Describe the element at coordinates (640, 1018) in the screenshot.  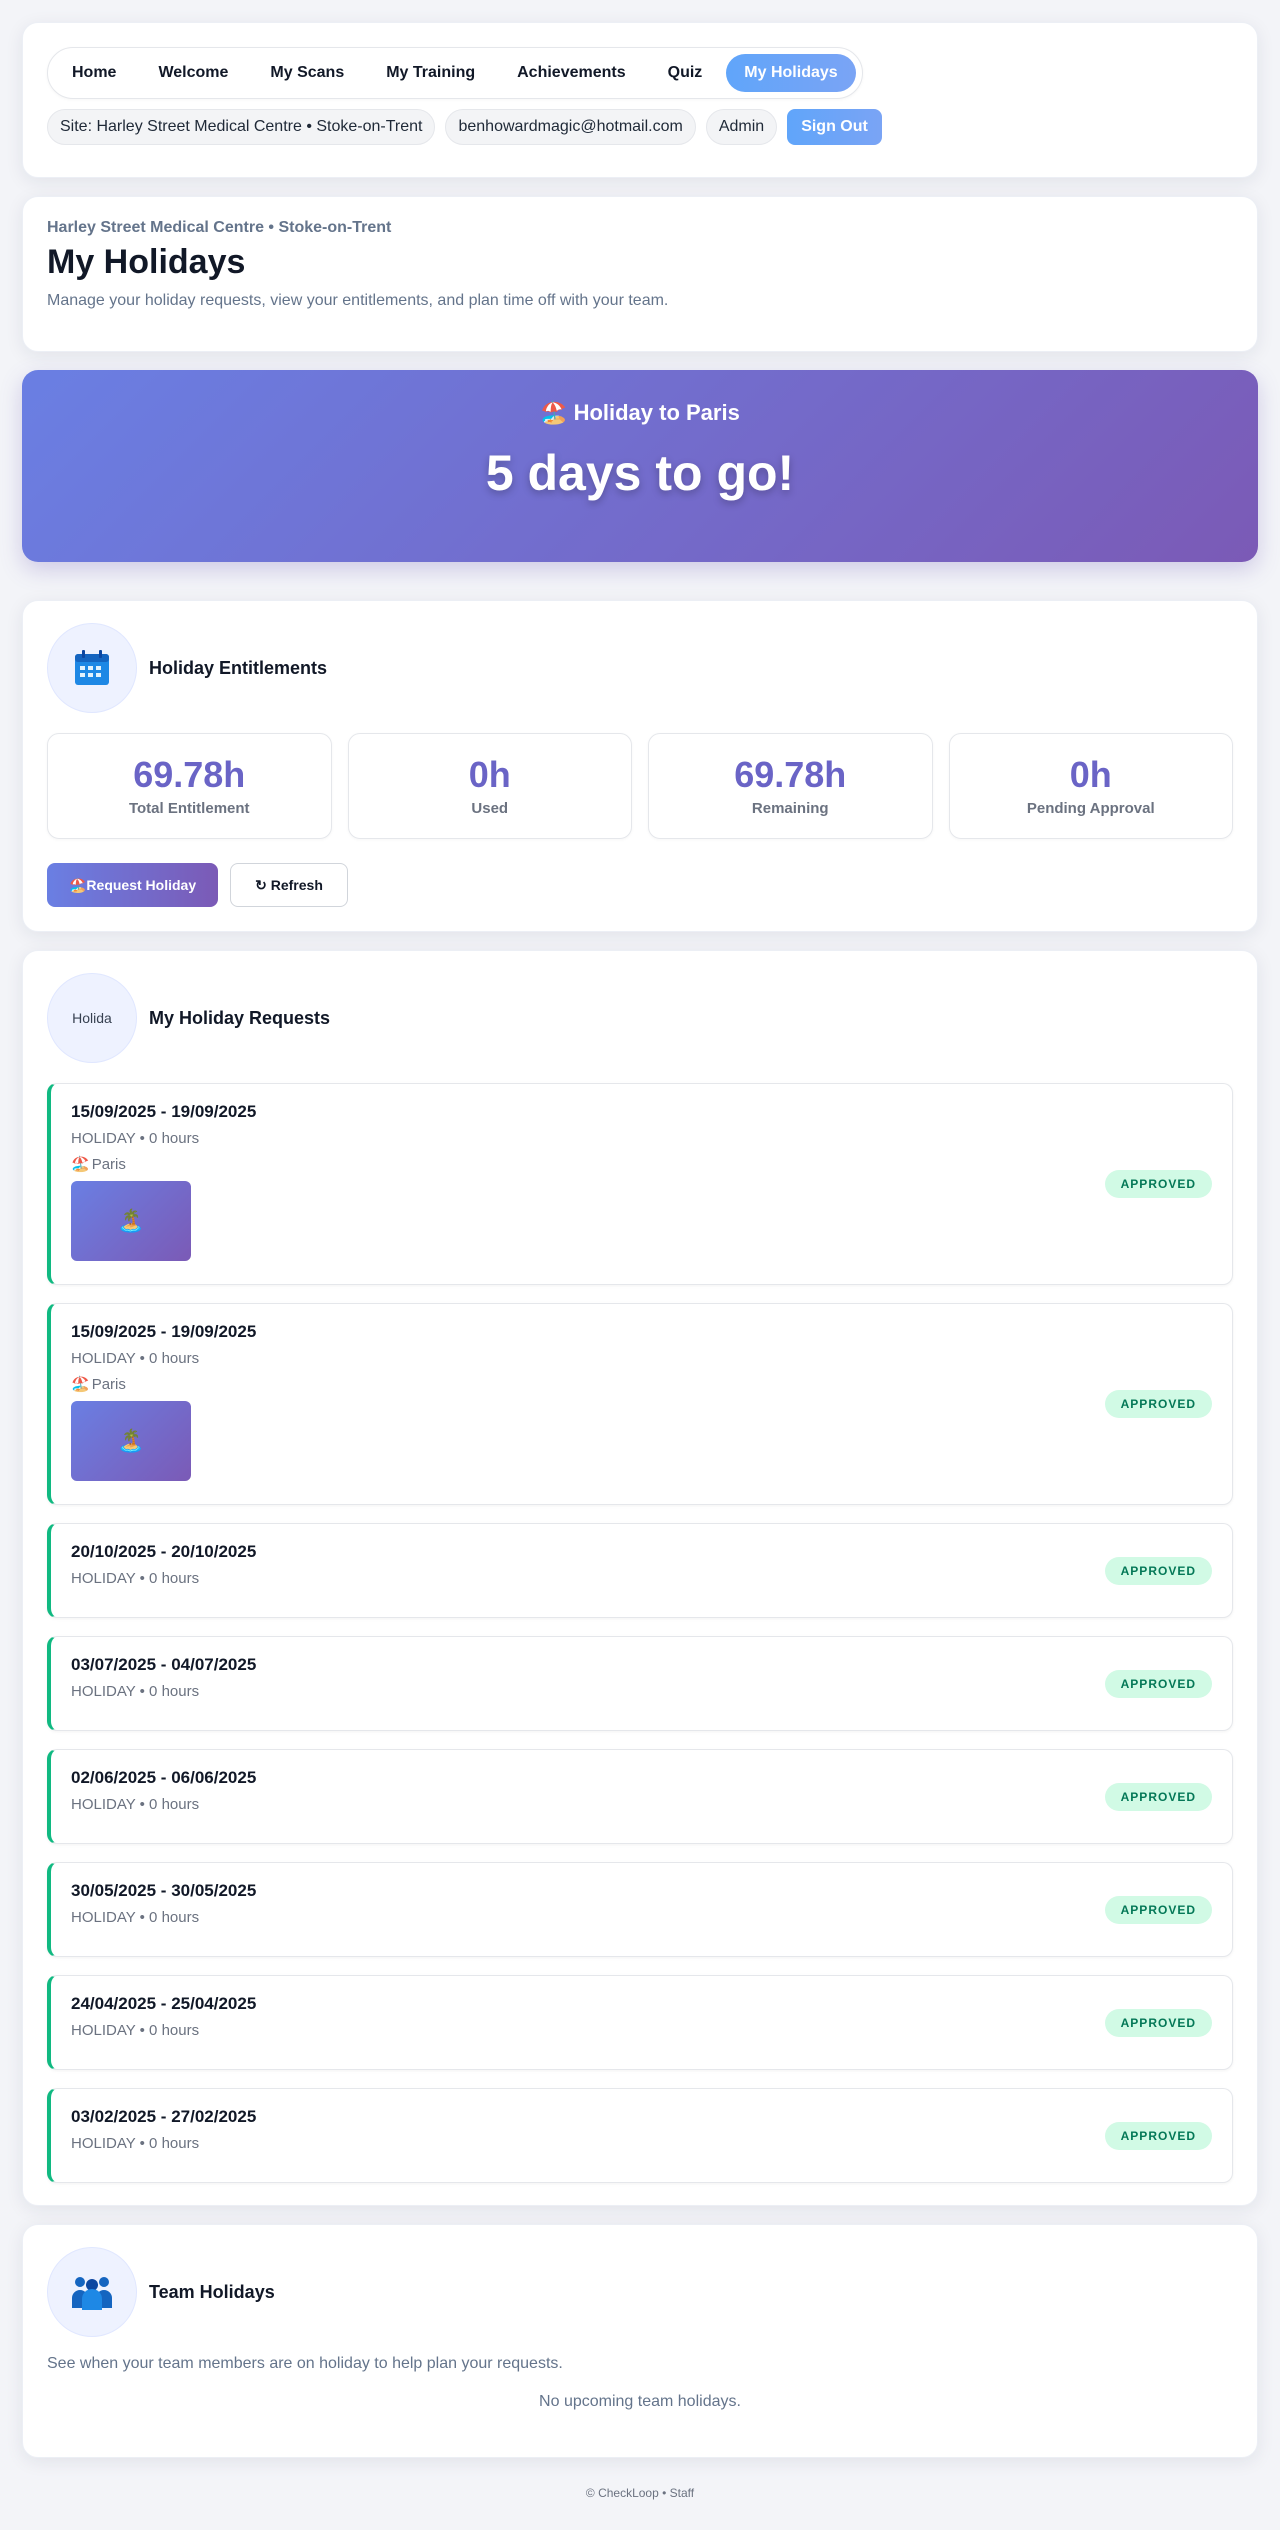
I see `requests-header: Holida My Holiday Requests` at that location.